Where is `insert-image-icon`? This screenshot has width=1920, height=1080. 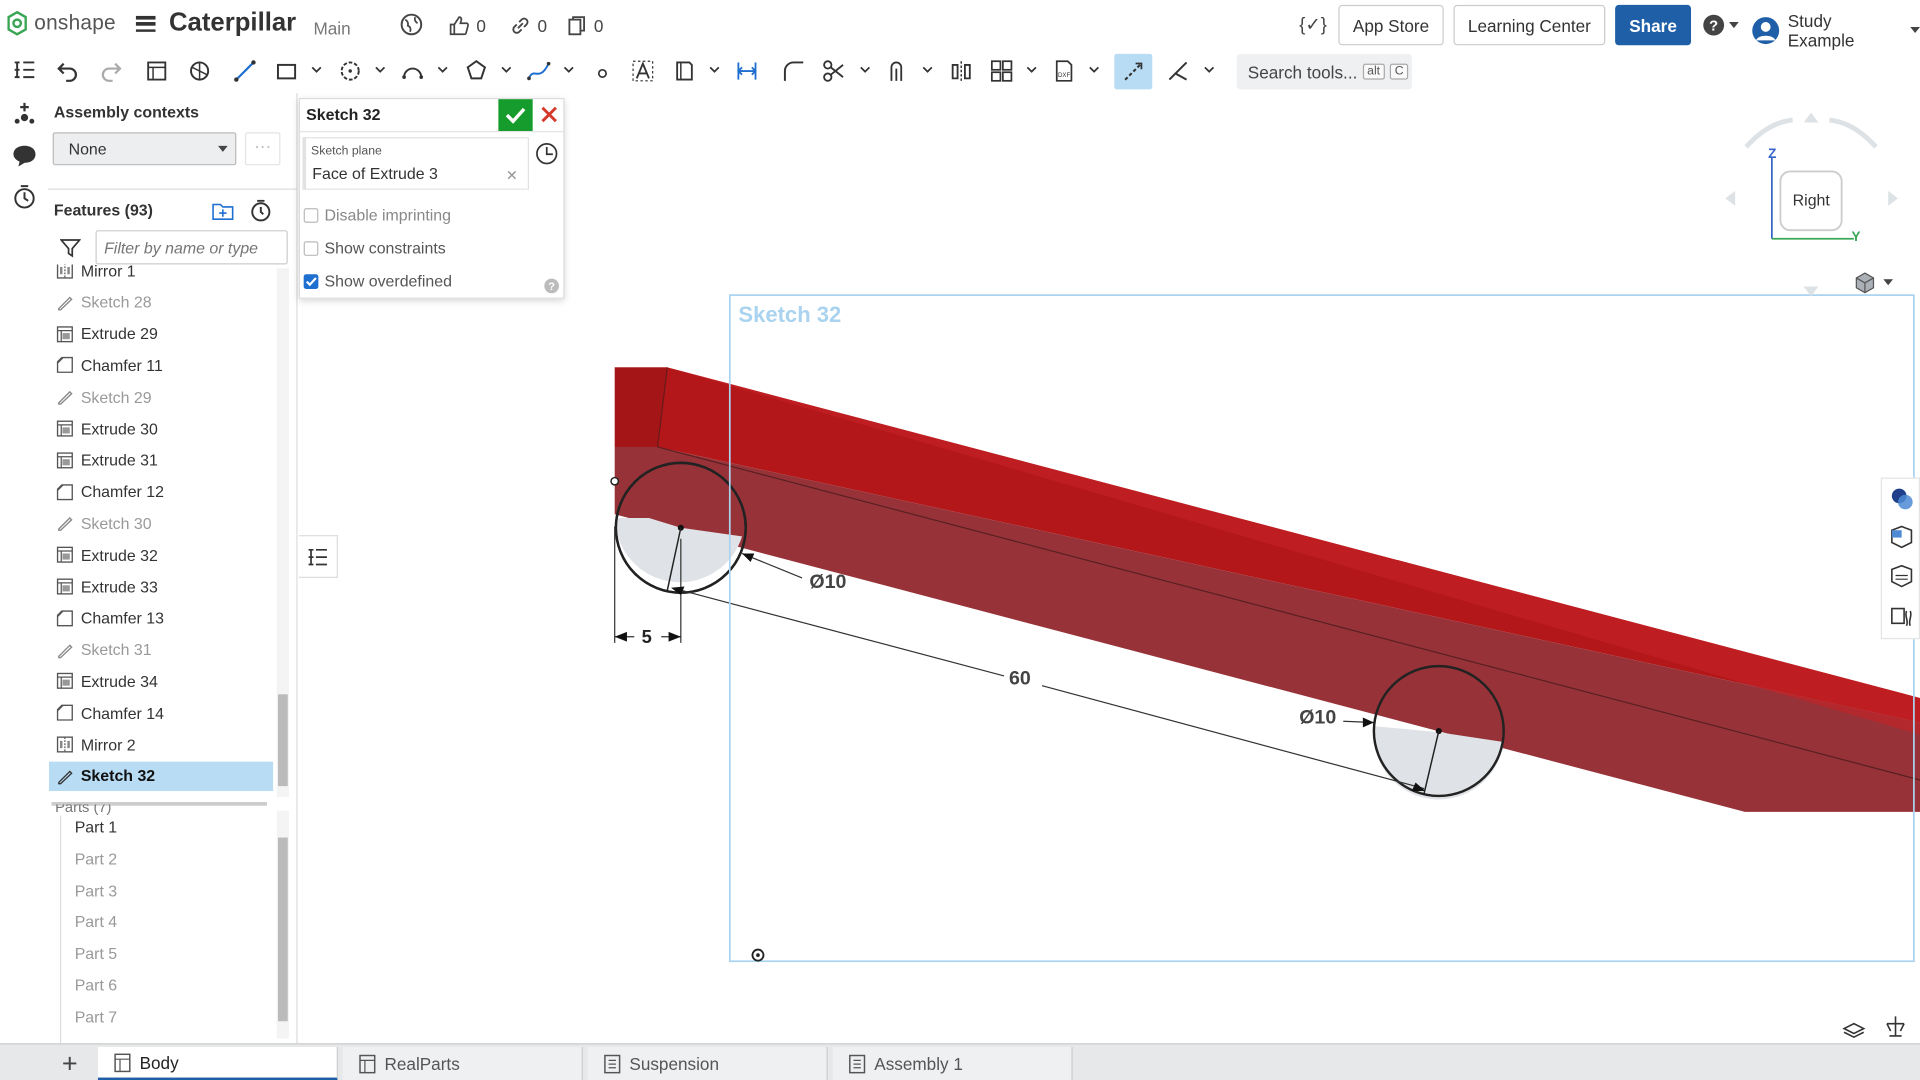 insert-image-icon is located at coordinates (684, 71).